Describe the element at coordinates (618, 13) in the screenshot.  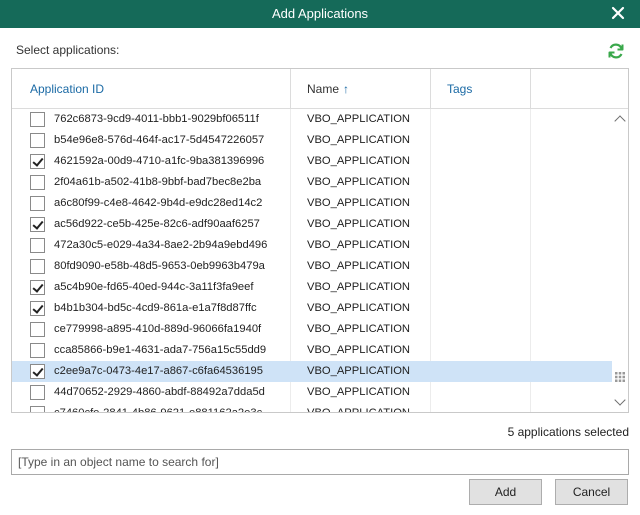
I see `close-icon` at that location.